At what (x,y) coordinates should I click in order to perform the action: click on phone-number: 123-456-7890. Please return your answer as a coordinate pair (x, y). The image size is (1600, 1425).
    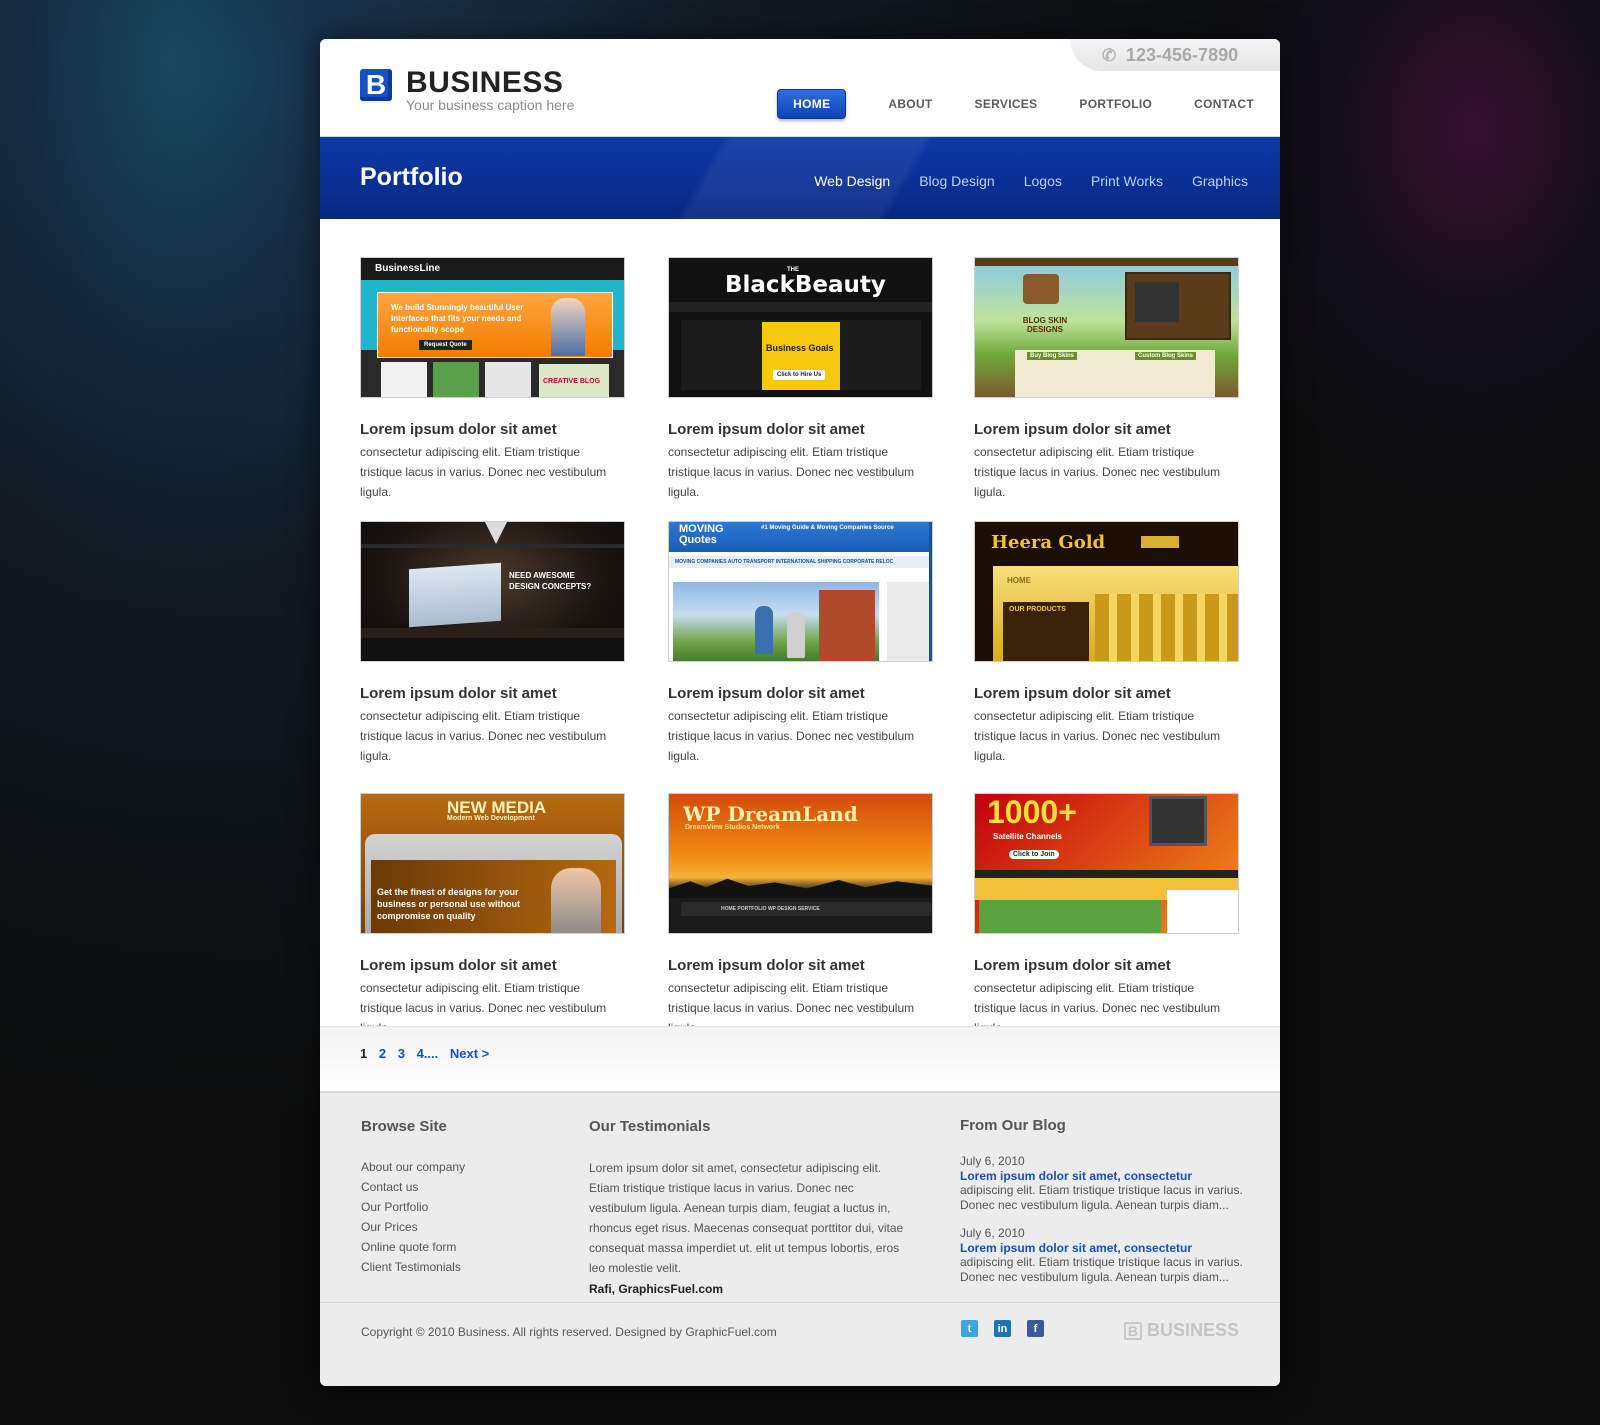
    Looking at the image, I should click on (1182, 54).